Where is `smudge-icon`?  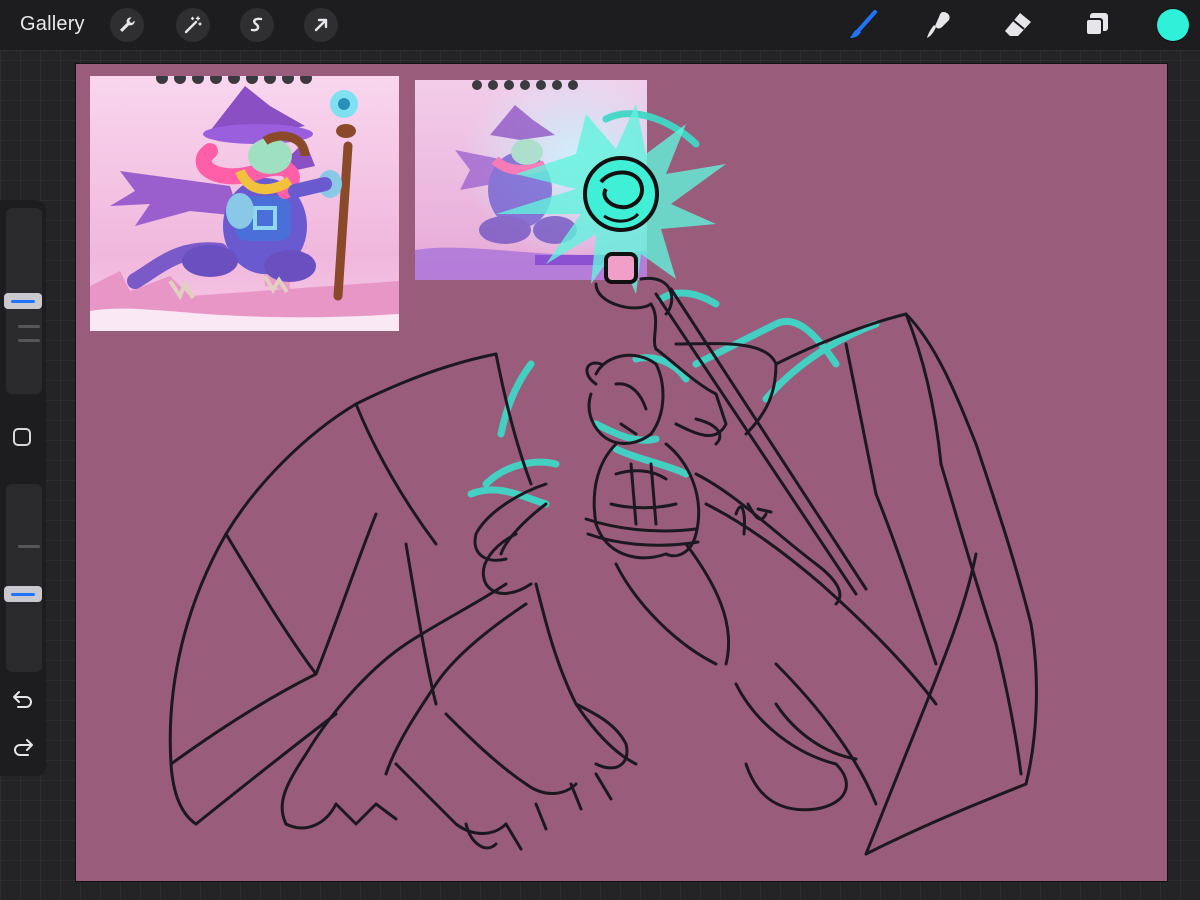 smudge-icon is located at coordinates (938, 25).